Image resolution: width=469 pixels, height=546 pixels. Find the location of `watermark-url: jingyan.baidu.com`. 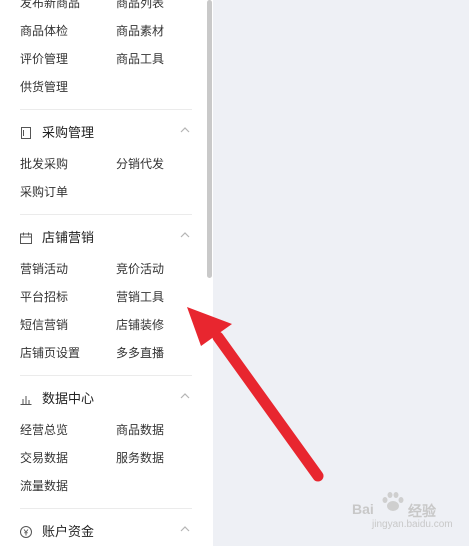

watermark-url: jingyan.baidu.com is located at coordinates (412, 524).